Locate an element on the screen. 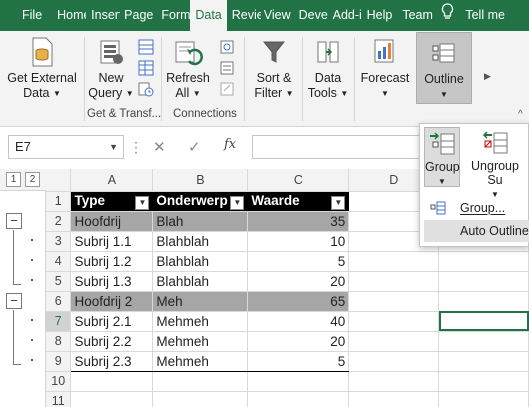 Image resolution: width=529 pixels, height=407 pixels. edit-links-icon is located at coordinates (227, 89).